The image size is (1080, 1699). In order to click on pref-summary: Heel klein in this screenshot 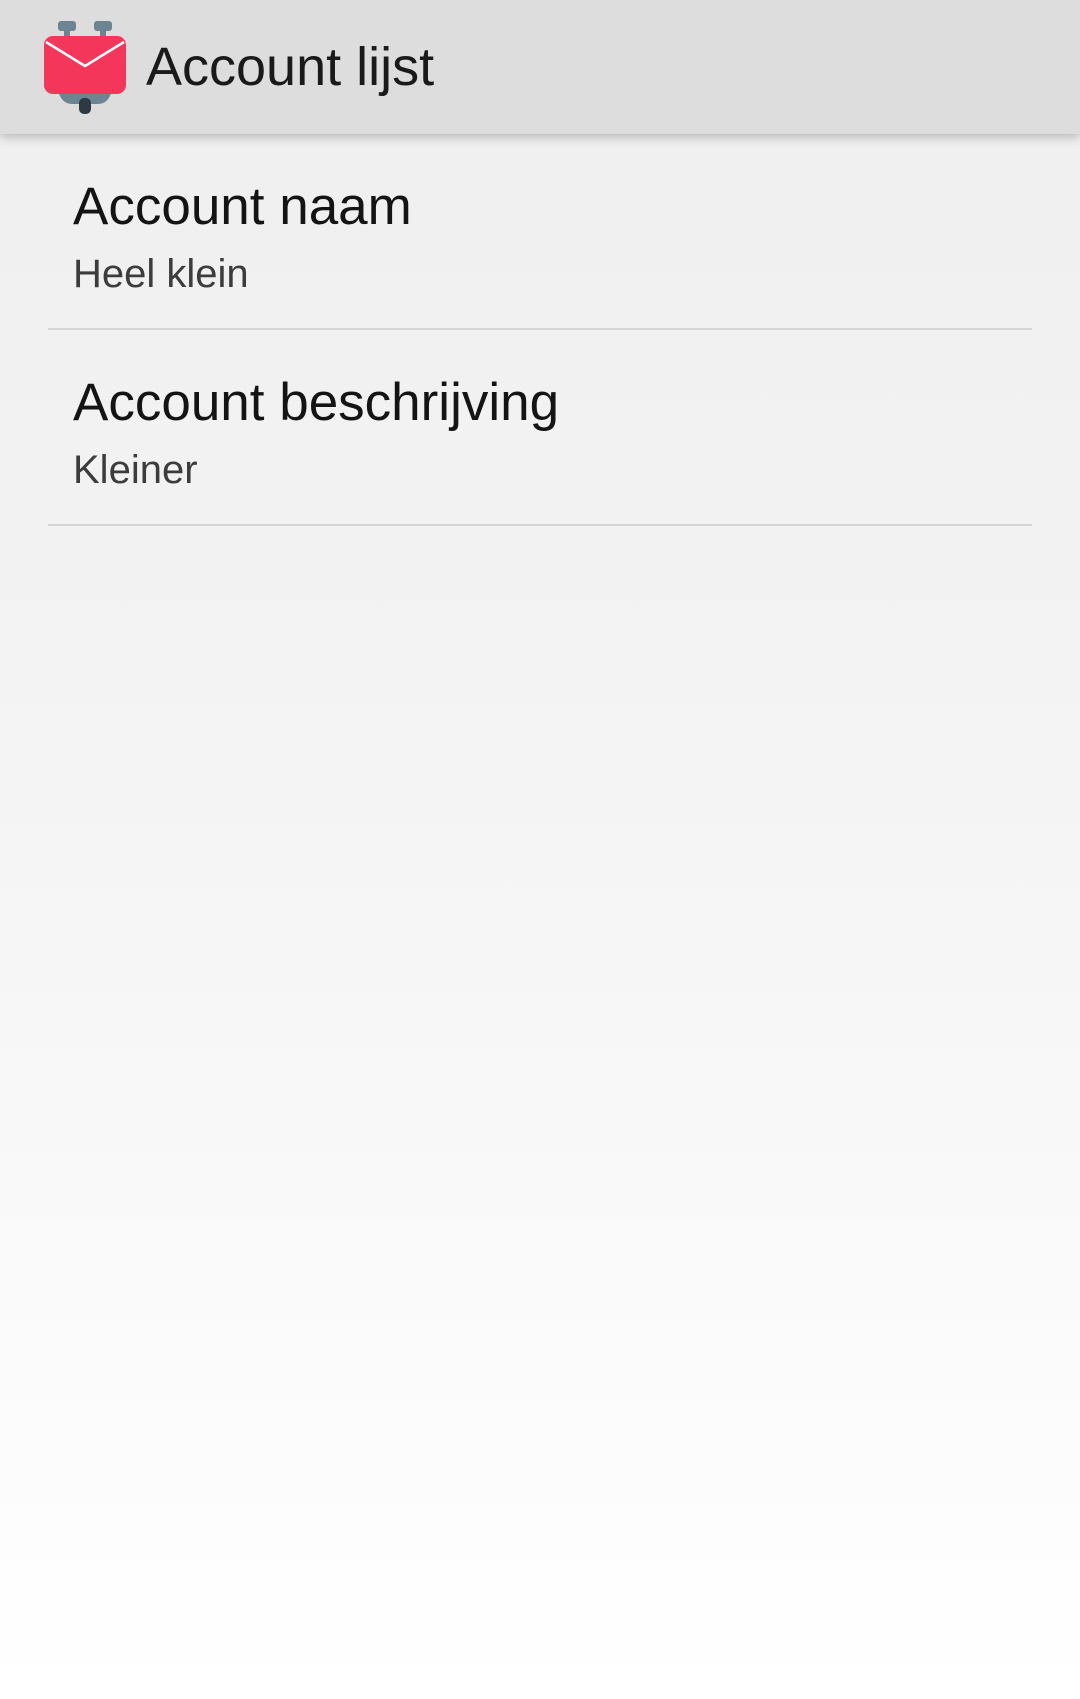, I will do `click(161, 274)`.